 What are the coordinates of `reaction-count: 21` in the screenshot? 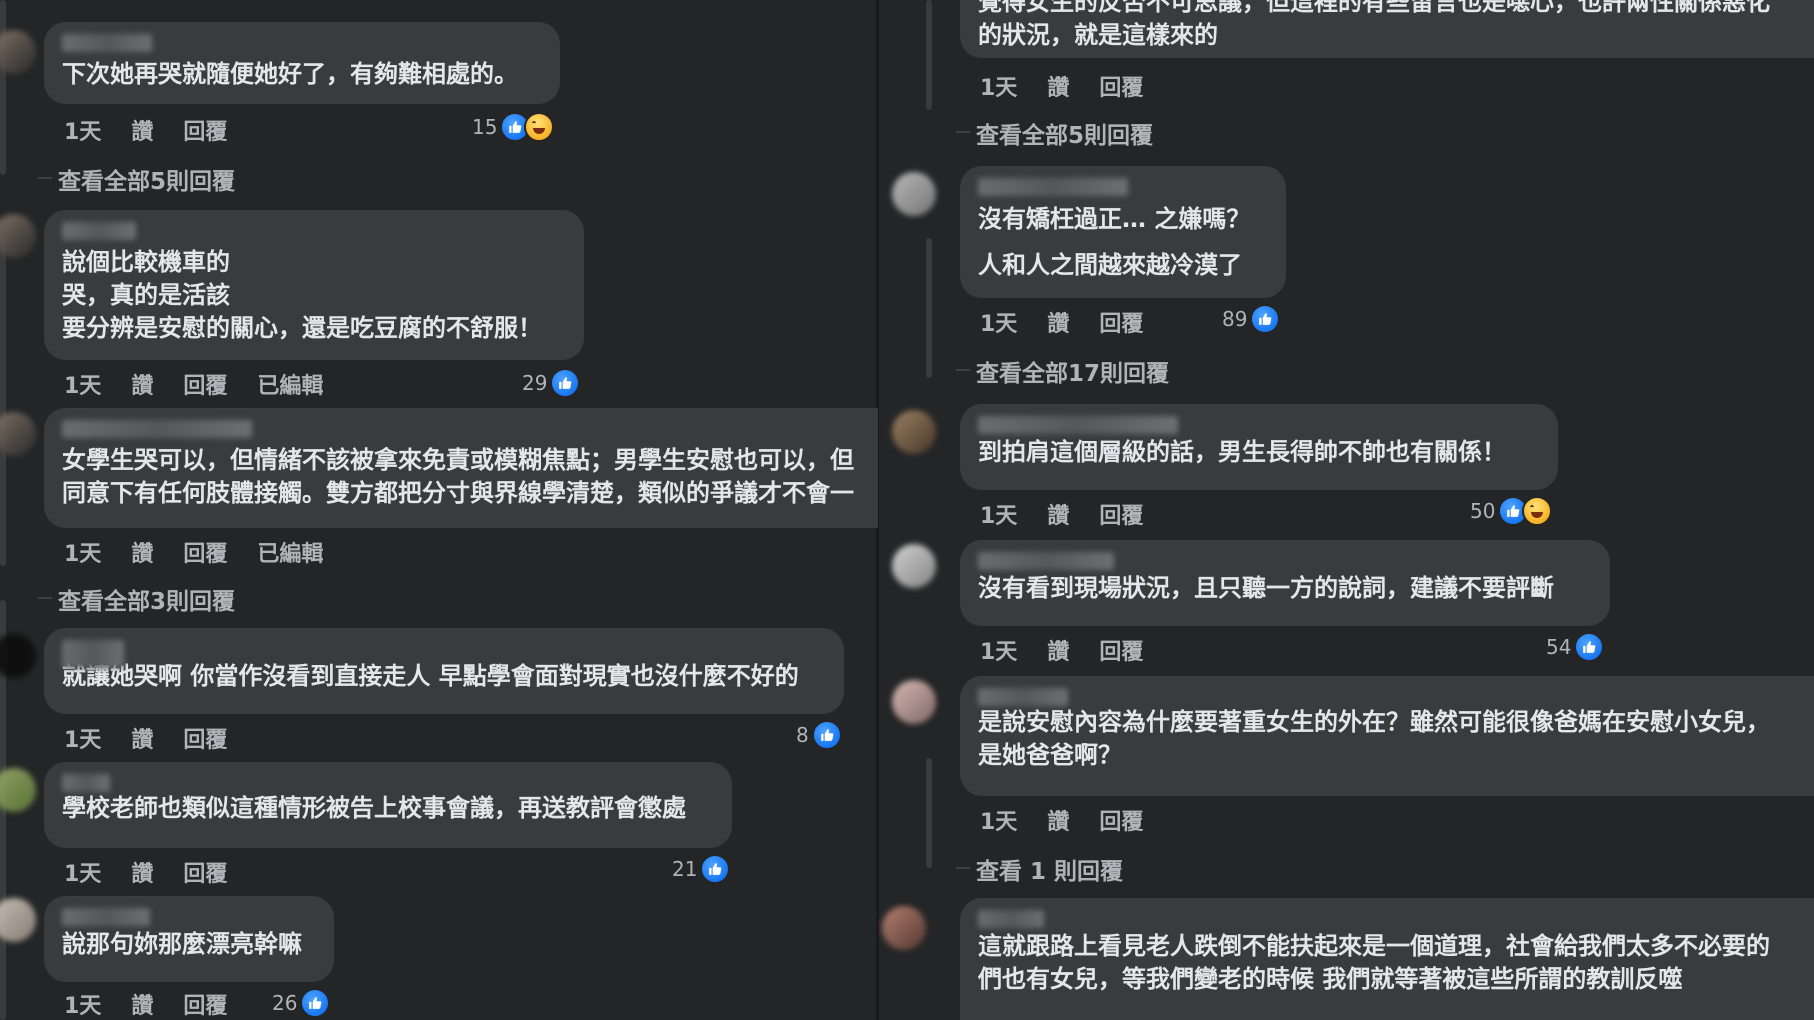 It's located at (701, 869).